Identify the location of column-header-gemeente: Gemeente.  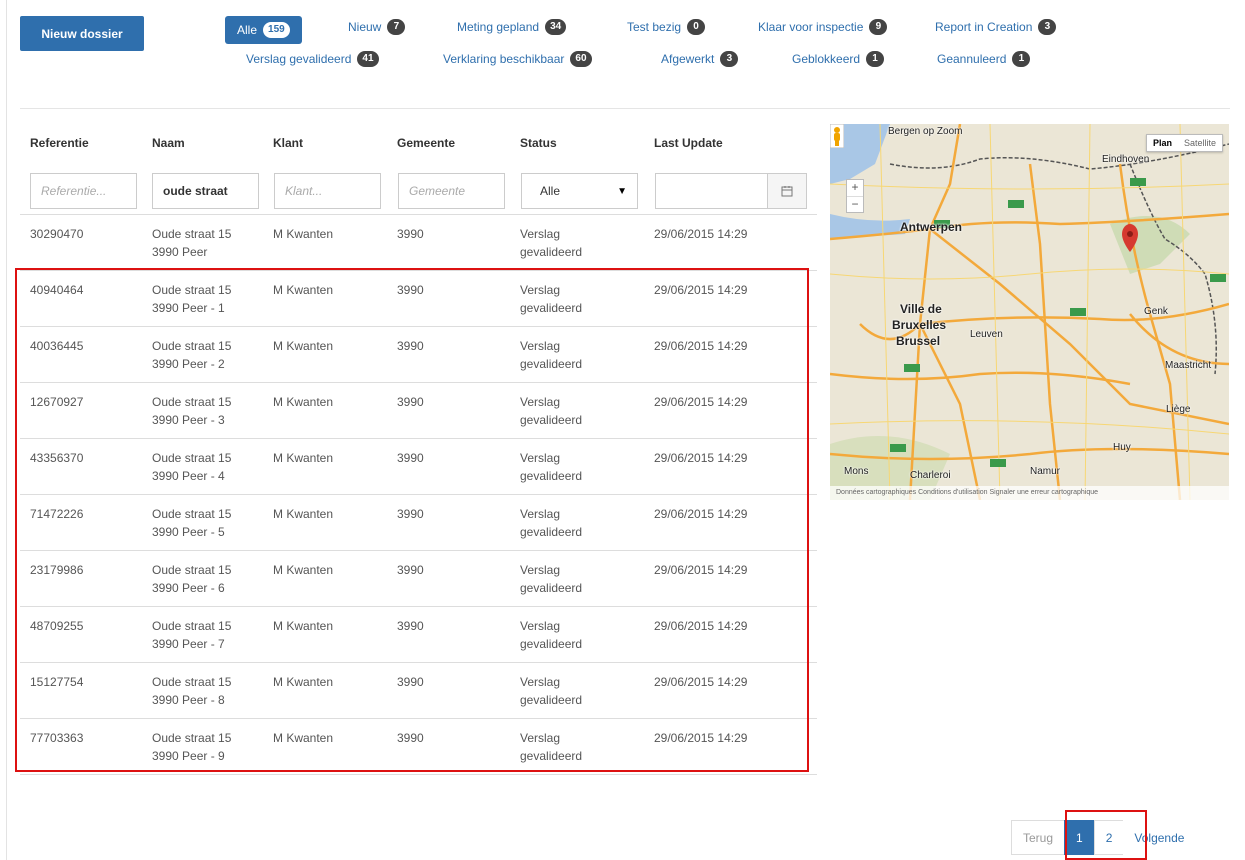
(426, 143).